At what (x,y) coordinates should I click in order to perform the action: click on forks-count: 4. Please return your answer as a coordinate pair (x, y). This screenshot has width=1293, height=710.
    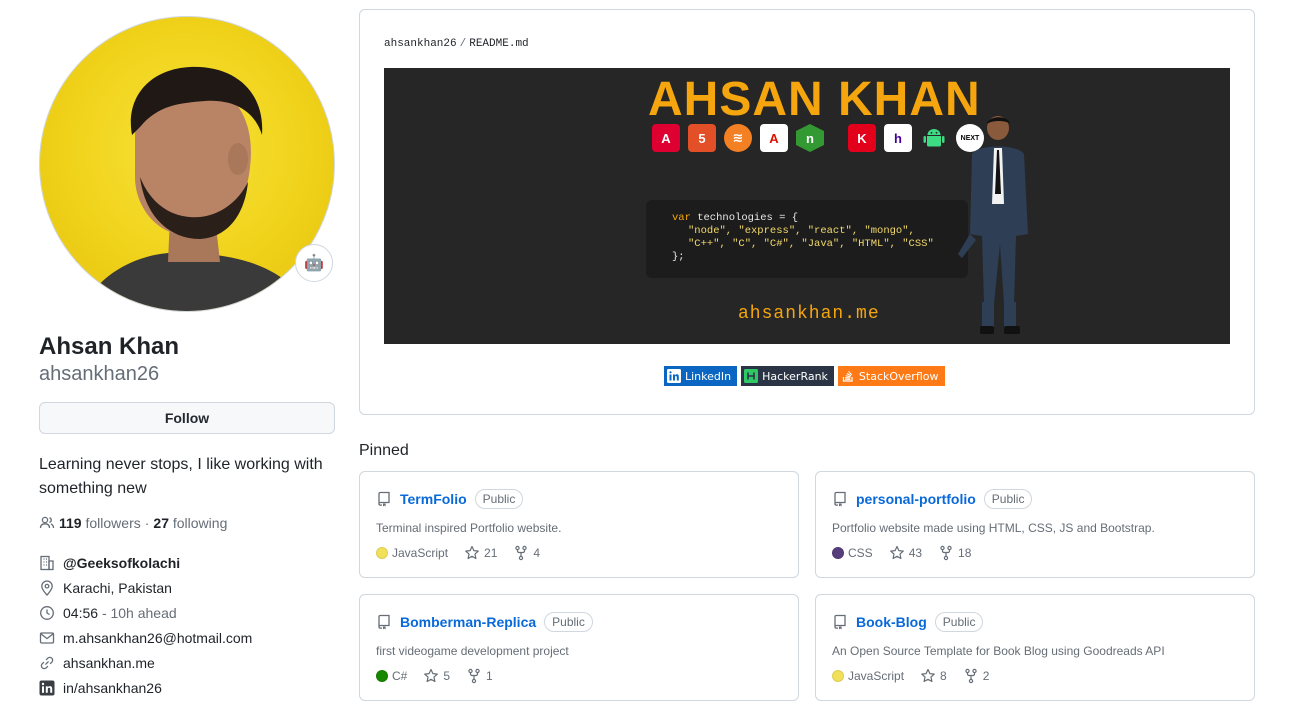
    Looking at the image, I should click on (537, 553).